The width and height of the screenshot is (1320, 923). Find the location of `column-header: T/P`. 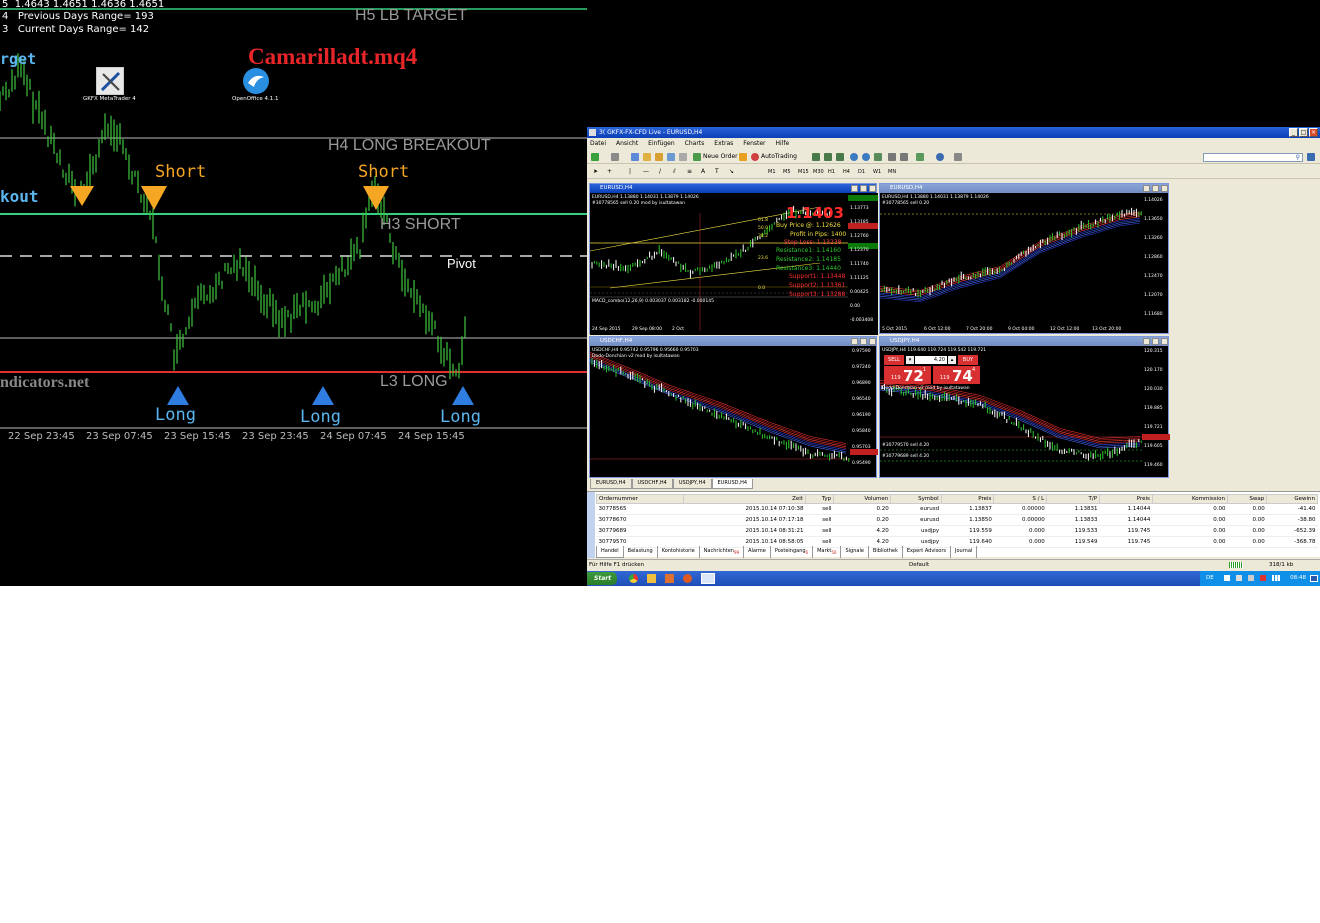

column-header: T/P is located at coordinates (1073, 499).